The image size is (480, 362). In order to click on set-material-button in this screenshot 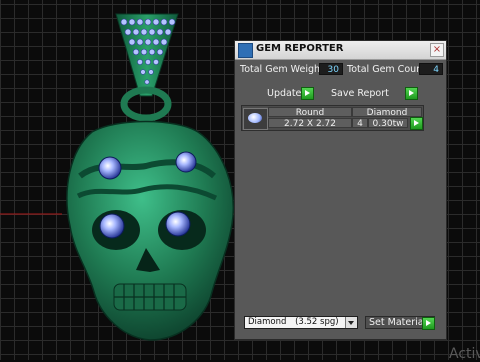, I will do `click(428, 323)`.